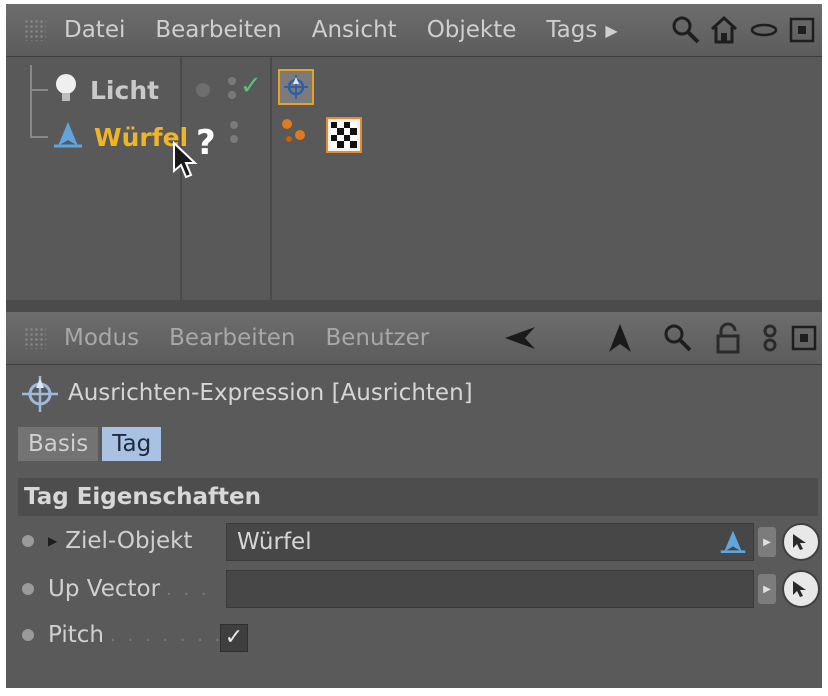 Image resolution: width=828 pixels, height=696 pixels. What do you see at coordinates (206, 143) in the screenshot?
I see `question-mark-icon: ?` at bounding box center [206, 143].